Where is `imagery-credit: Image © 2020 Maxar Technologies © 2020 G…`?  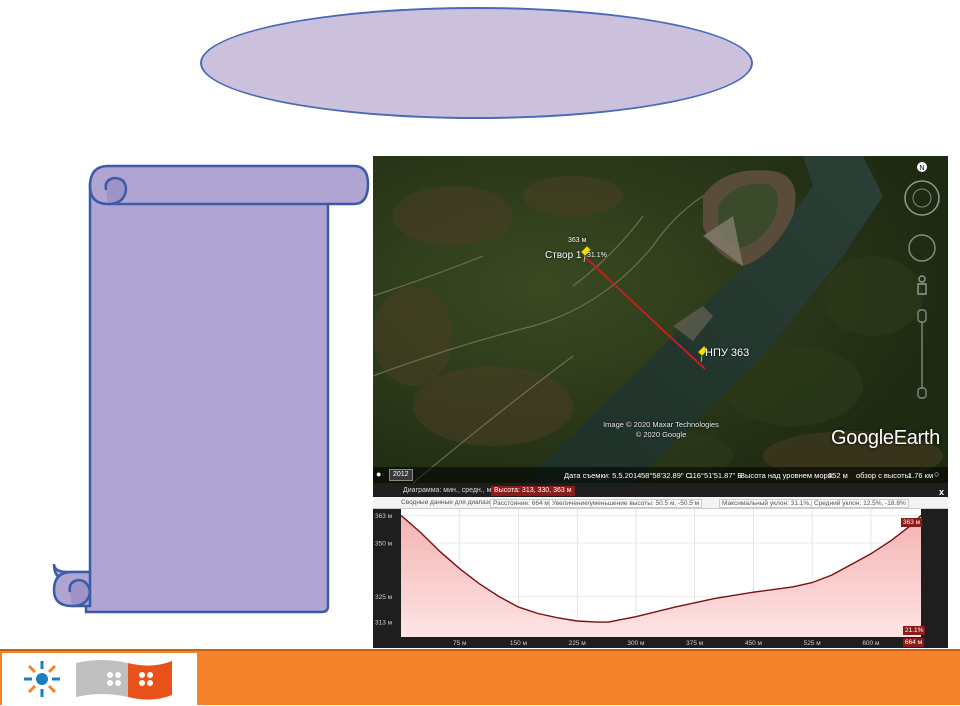
imagery-credit: Image © 2020 Maxar Technologies © 2020 G… is located at coordinates (661, 430).